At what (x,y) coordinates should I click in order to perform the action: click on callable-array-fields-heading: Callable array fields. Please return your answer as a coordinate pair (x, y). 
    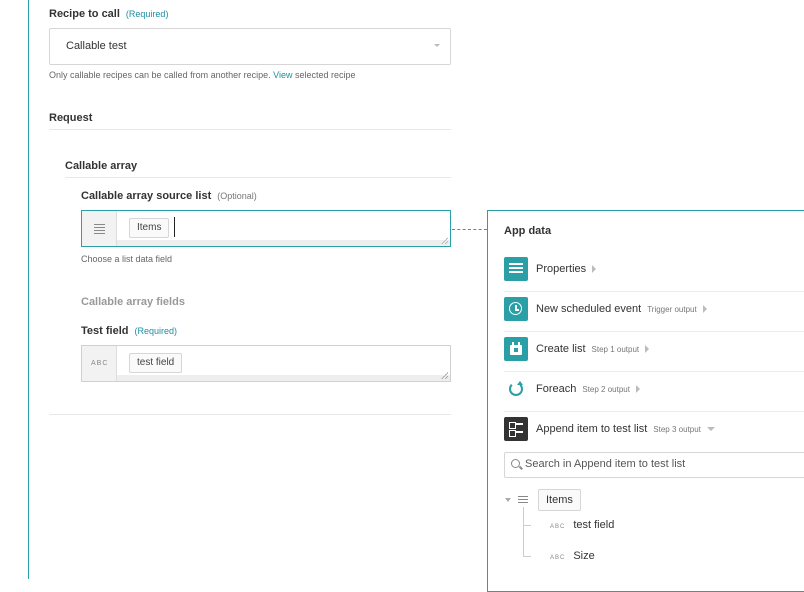
    Looking at the image, I should click on (133, 302).